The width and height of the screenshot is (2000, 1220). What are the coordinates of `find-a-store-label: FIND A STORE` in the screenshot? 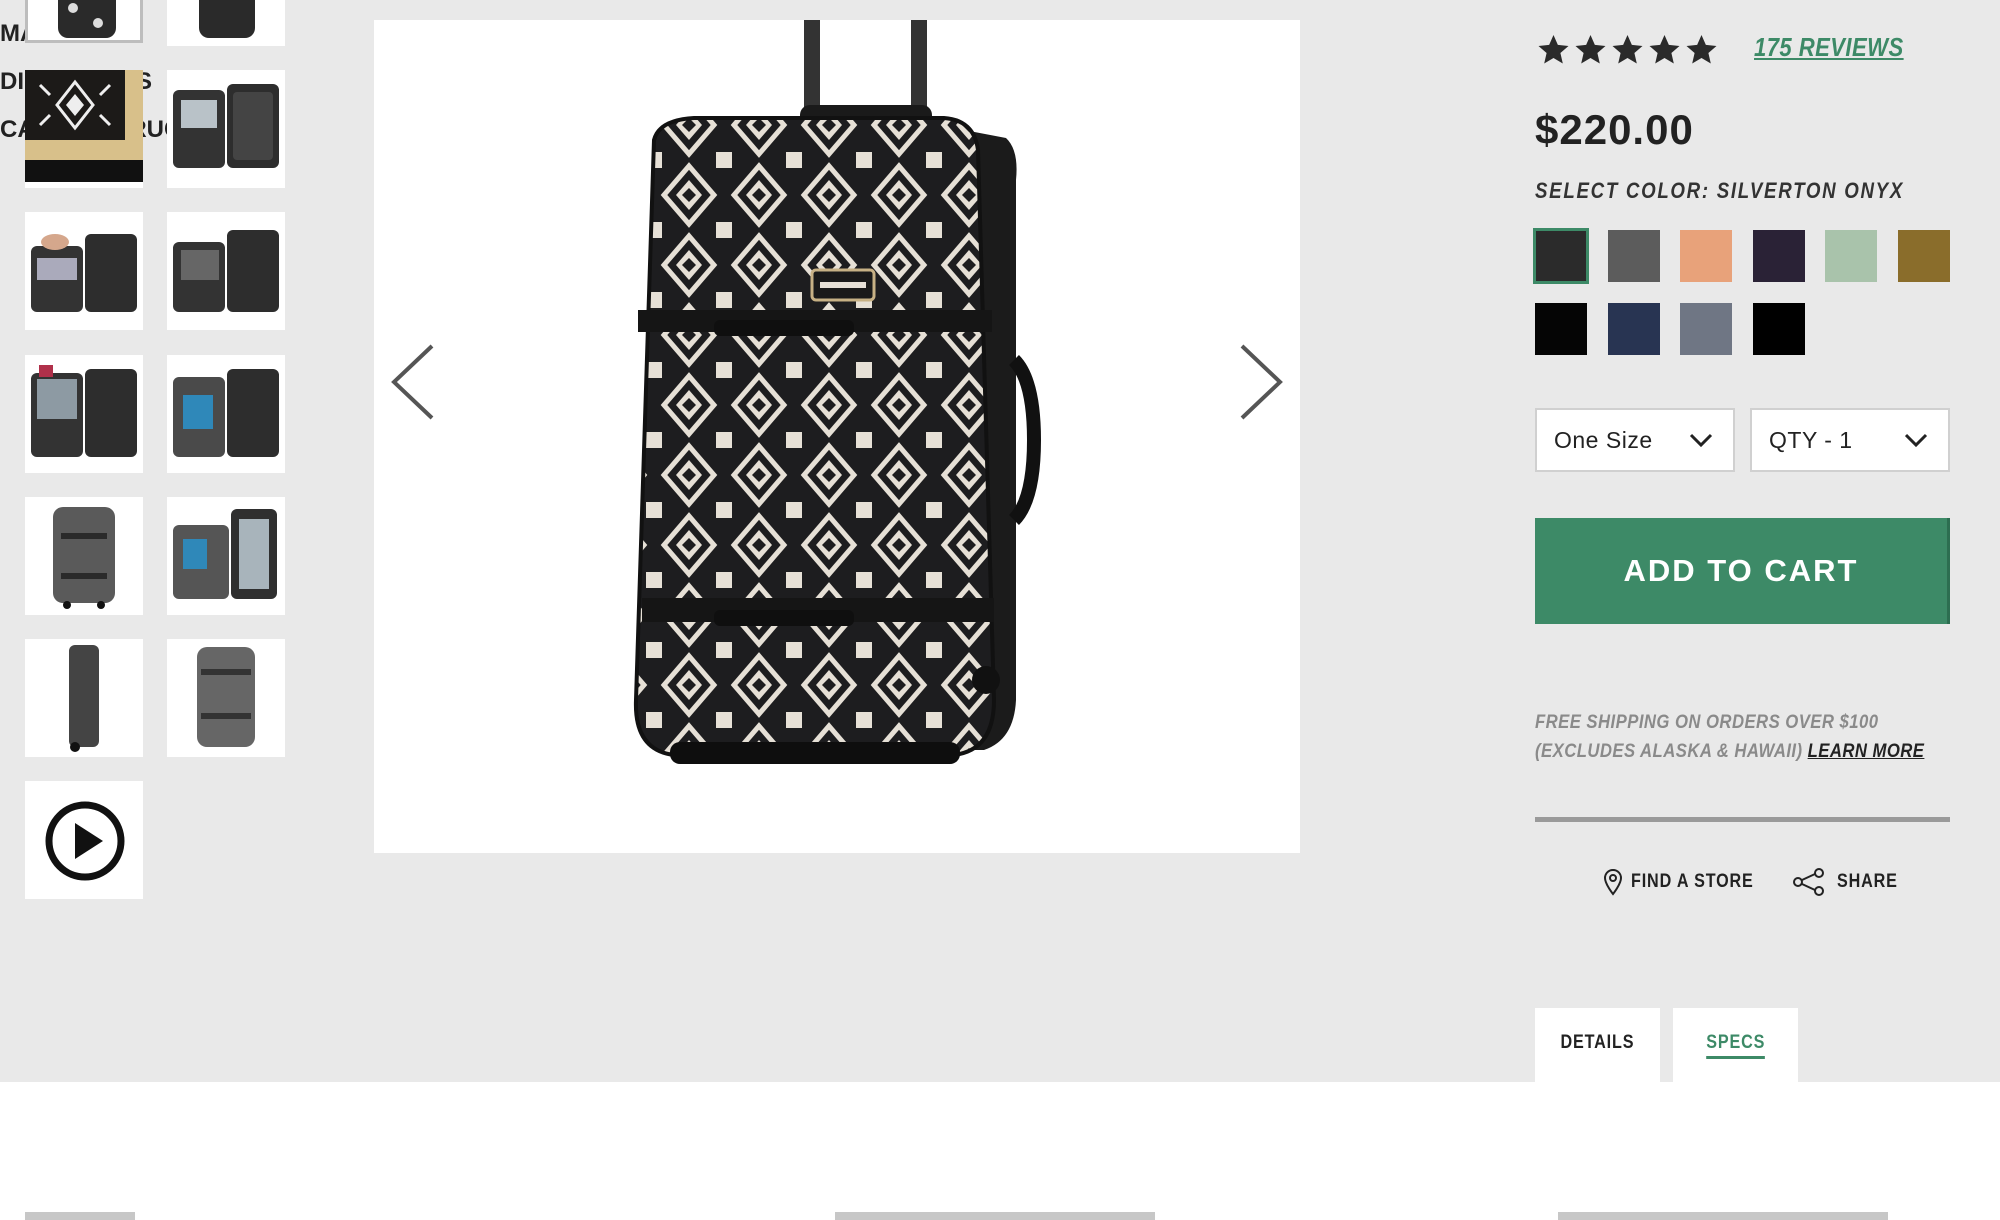 It's located at (1692, 881).